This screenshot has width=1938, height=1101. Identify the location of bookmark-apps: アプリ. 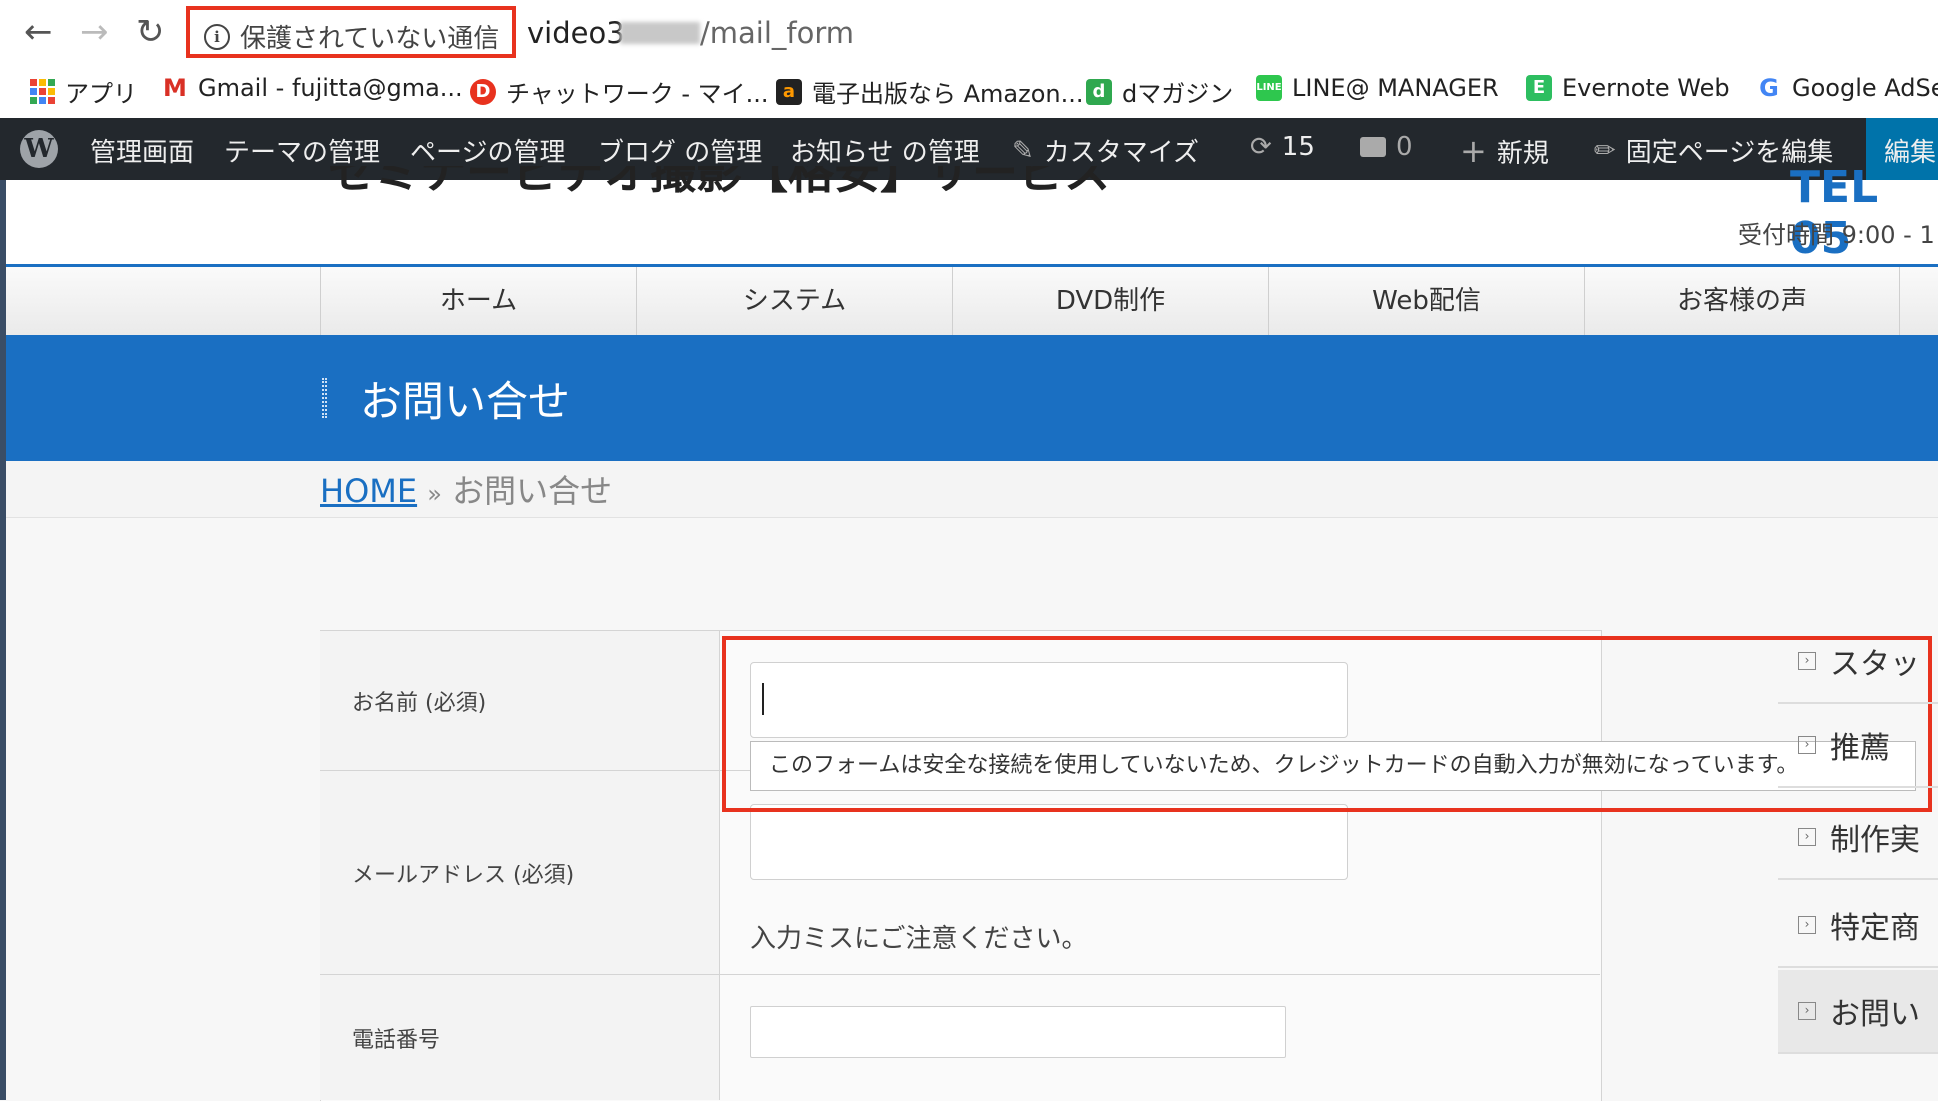
(83, 91).